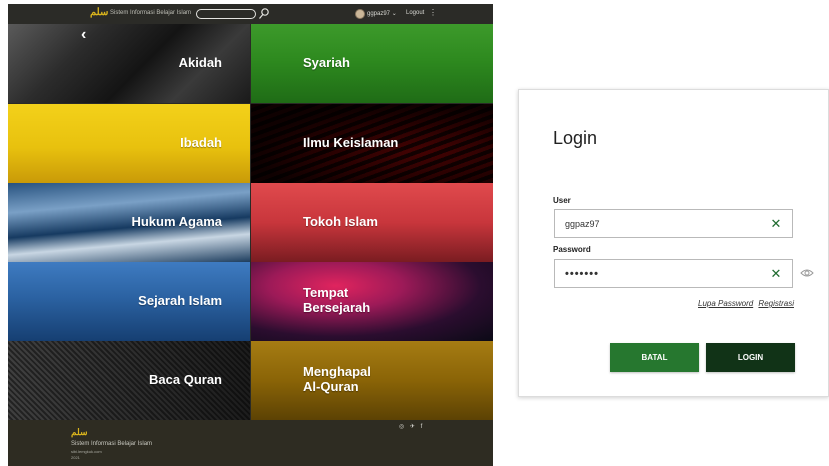 This screenshot has width=829, height=466. Describe the element at coordinates (776, 274) in the screenshot. I see `clear-password-icon: ✕` at that location.